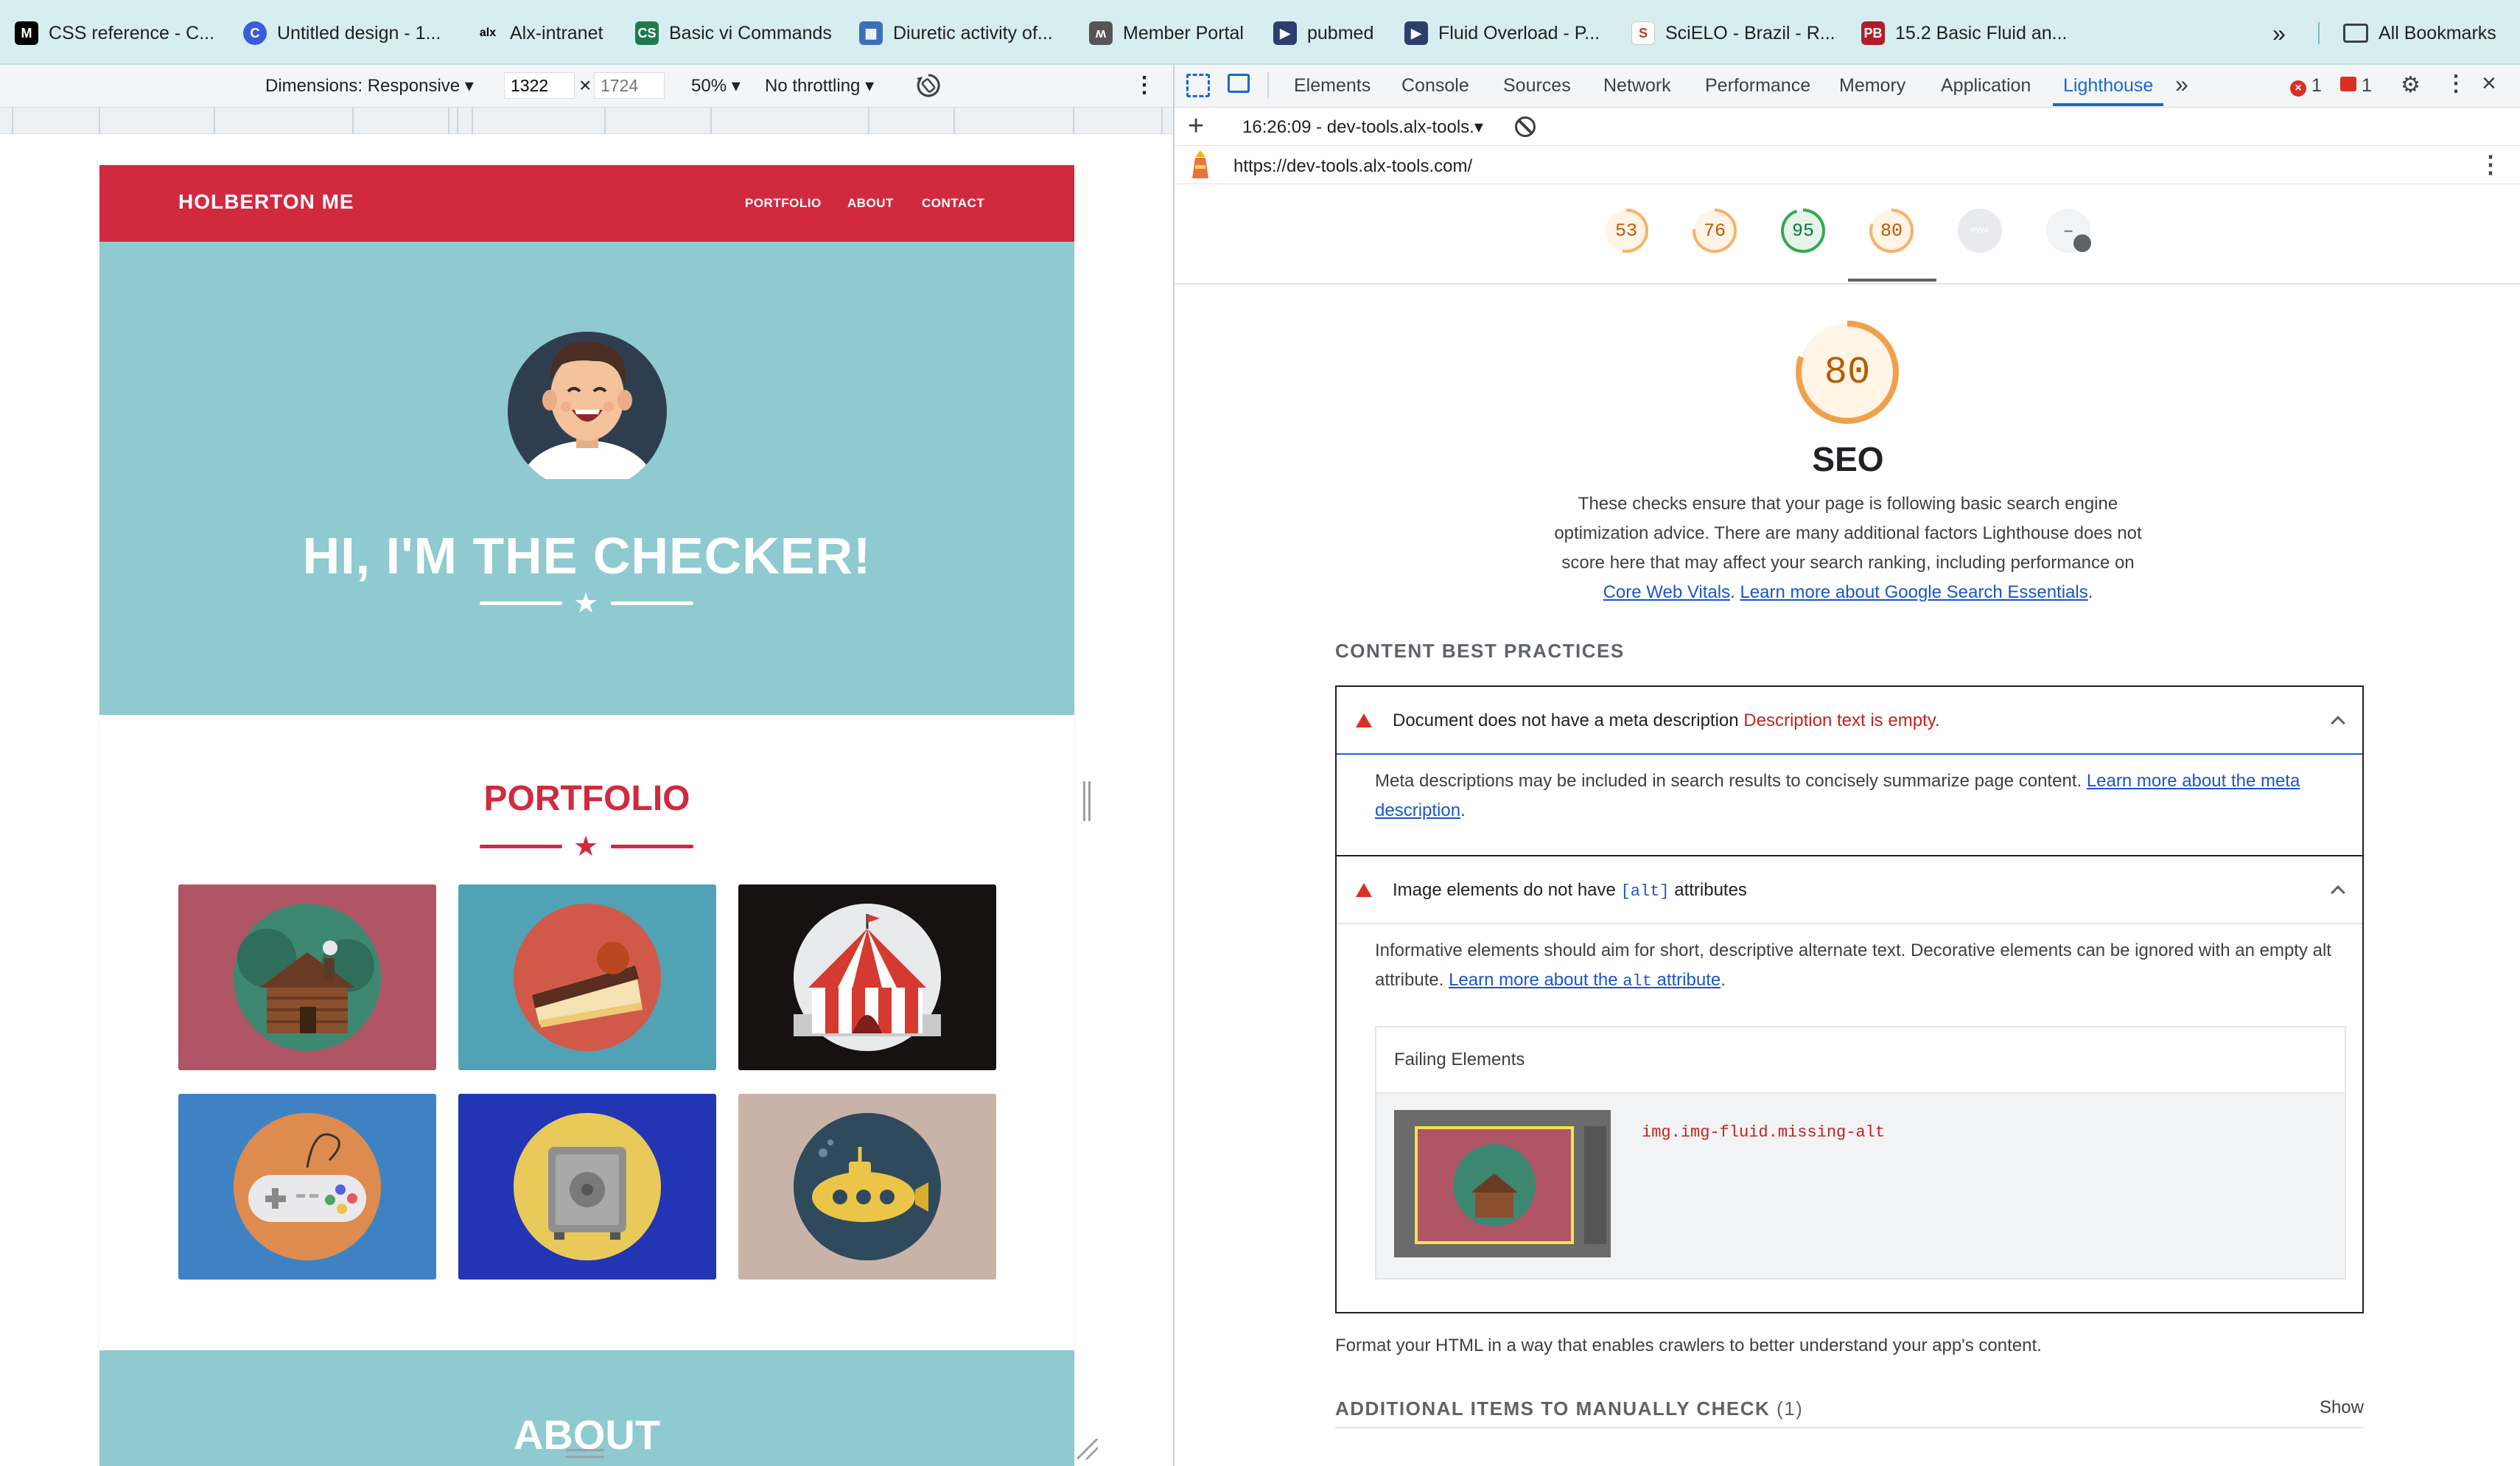 This screenshot has width=2520, height=1466. I want to click on width-input, so click(539, 85).